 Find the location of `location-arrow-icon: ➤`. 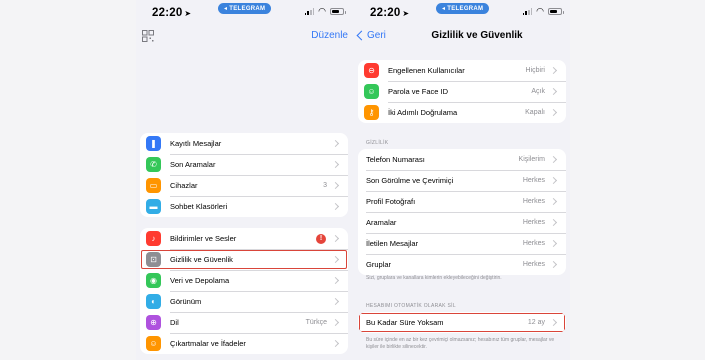

location-arrow-icon: ➤ is located at coordinates (406, 13).